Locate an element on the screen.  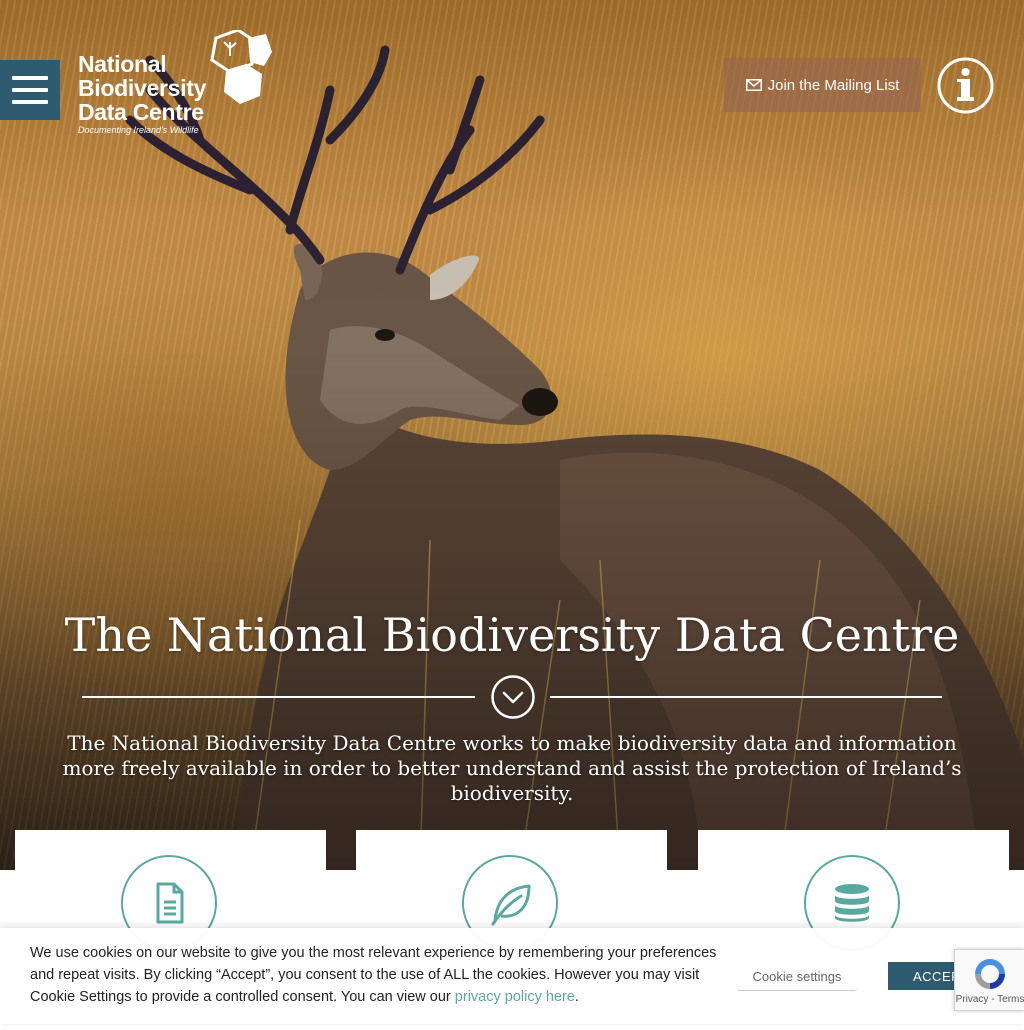
join-mailing-list-button: Join the Mailing List is located at coordinates (822, 85).